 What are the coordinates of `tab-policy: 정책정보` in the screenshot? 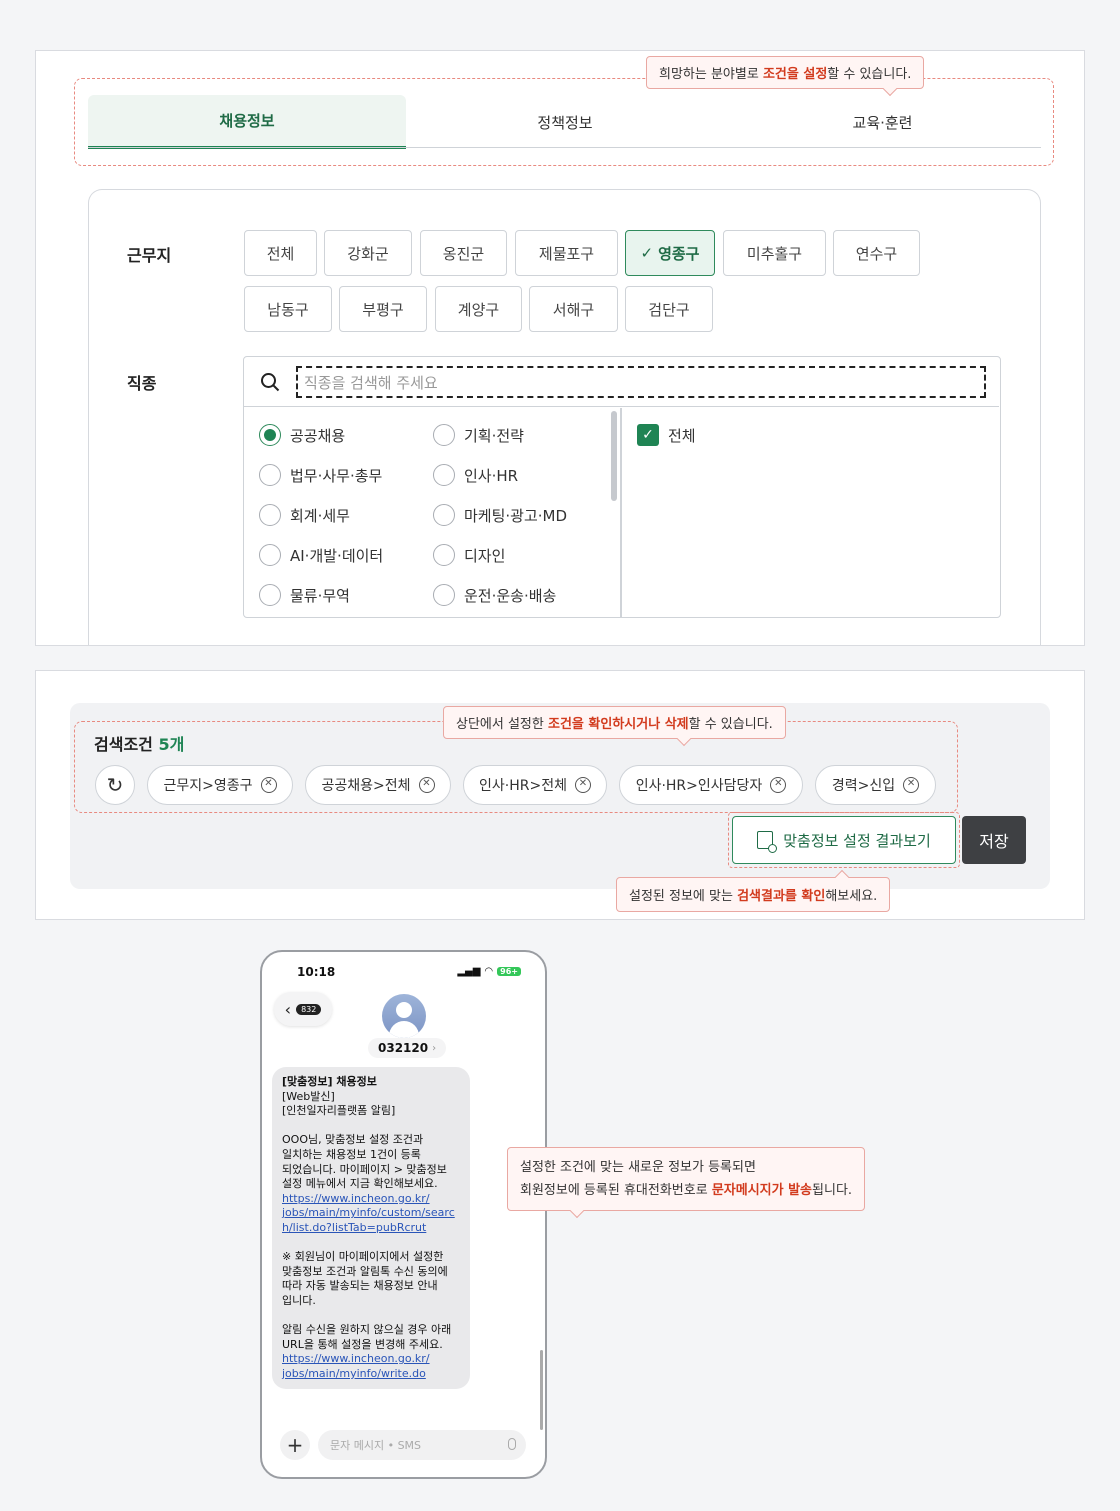 It's located at (565, 122).